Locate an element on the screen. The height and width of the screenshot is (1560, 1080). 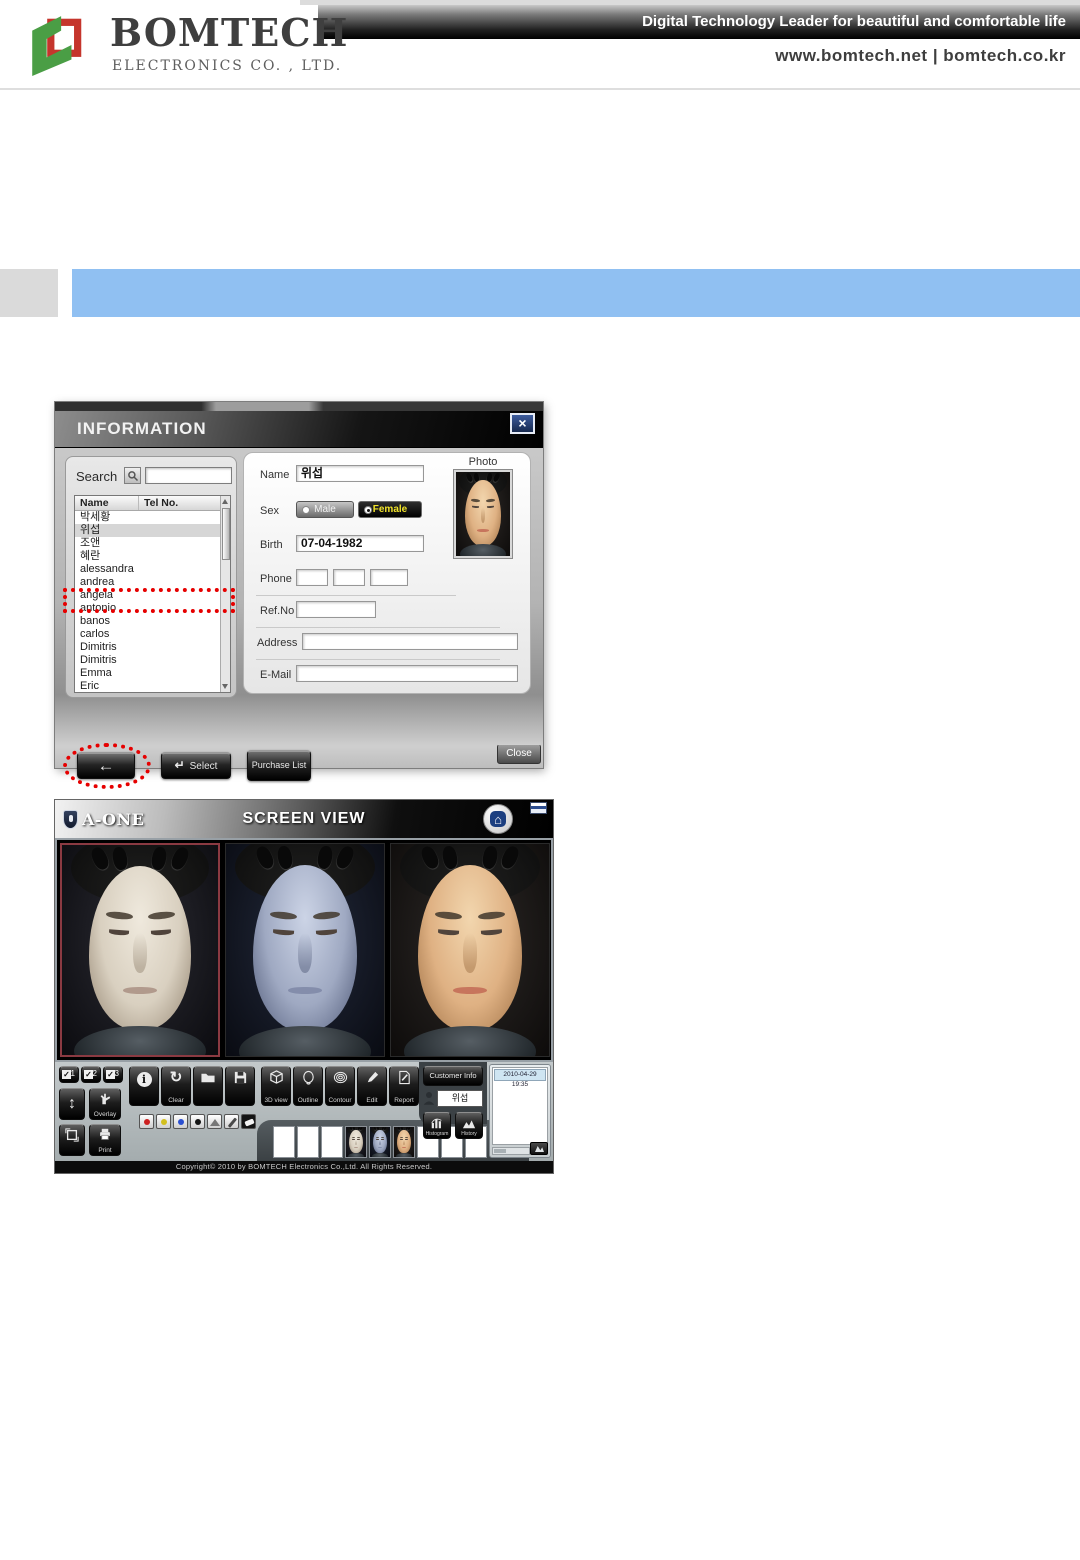
3d-view-button: 3D view is located at coordinates (276, 1086).